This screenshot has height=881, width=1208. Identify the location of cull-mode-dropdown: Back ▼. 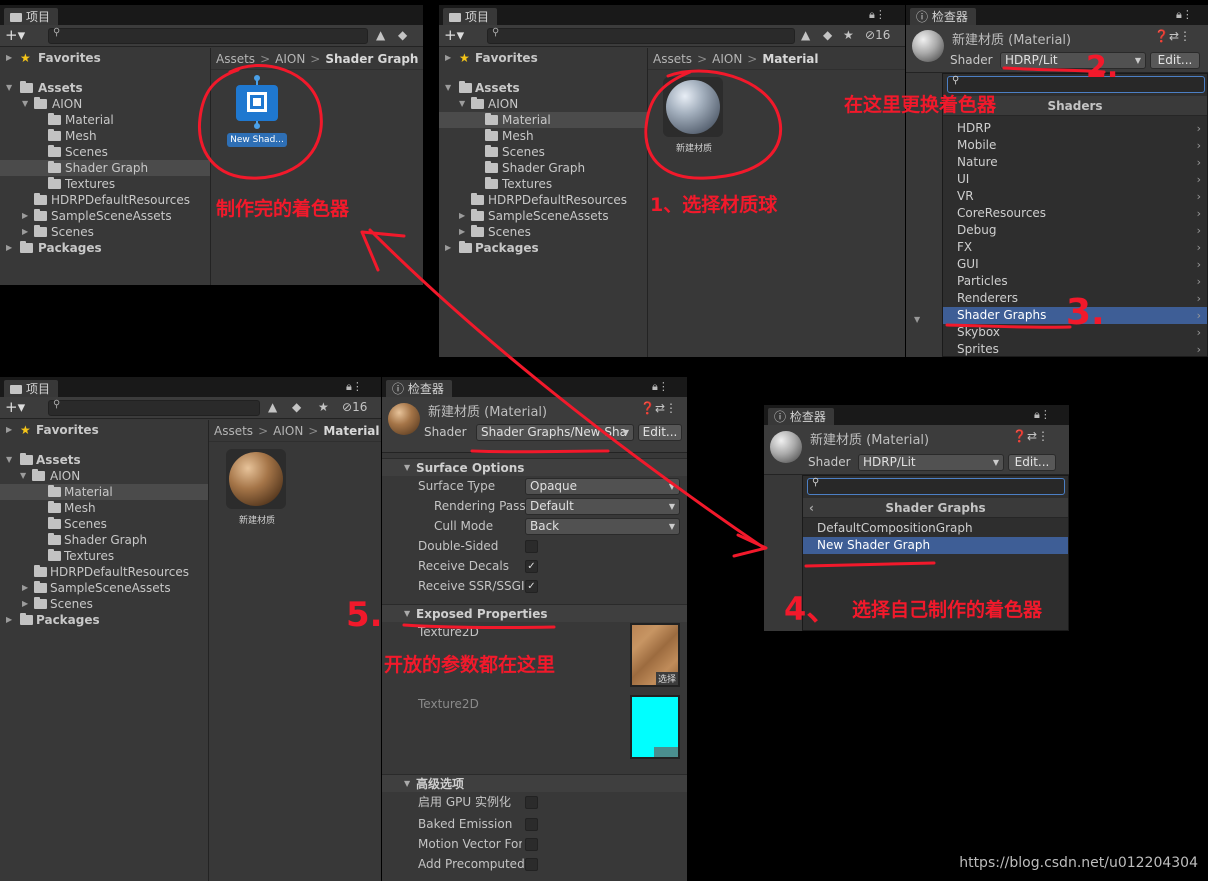
(602, 526).